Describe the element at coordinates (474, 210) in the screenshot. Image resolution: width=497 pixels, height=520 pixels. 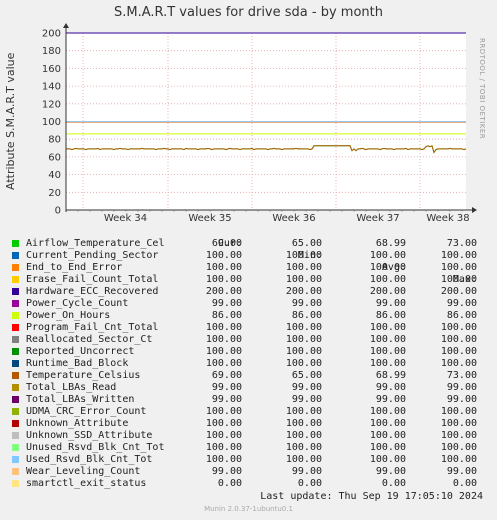
I see `x-axis-arrow` at that location.